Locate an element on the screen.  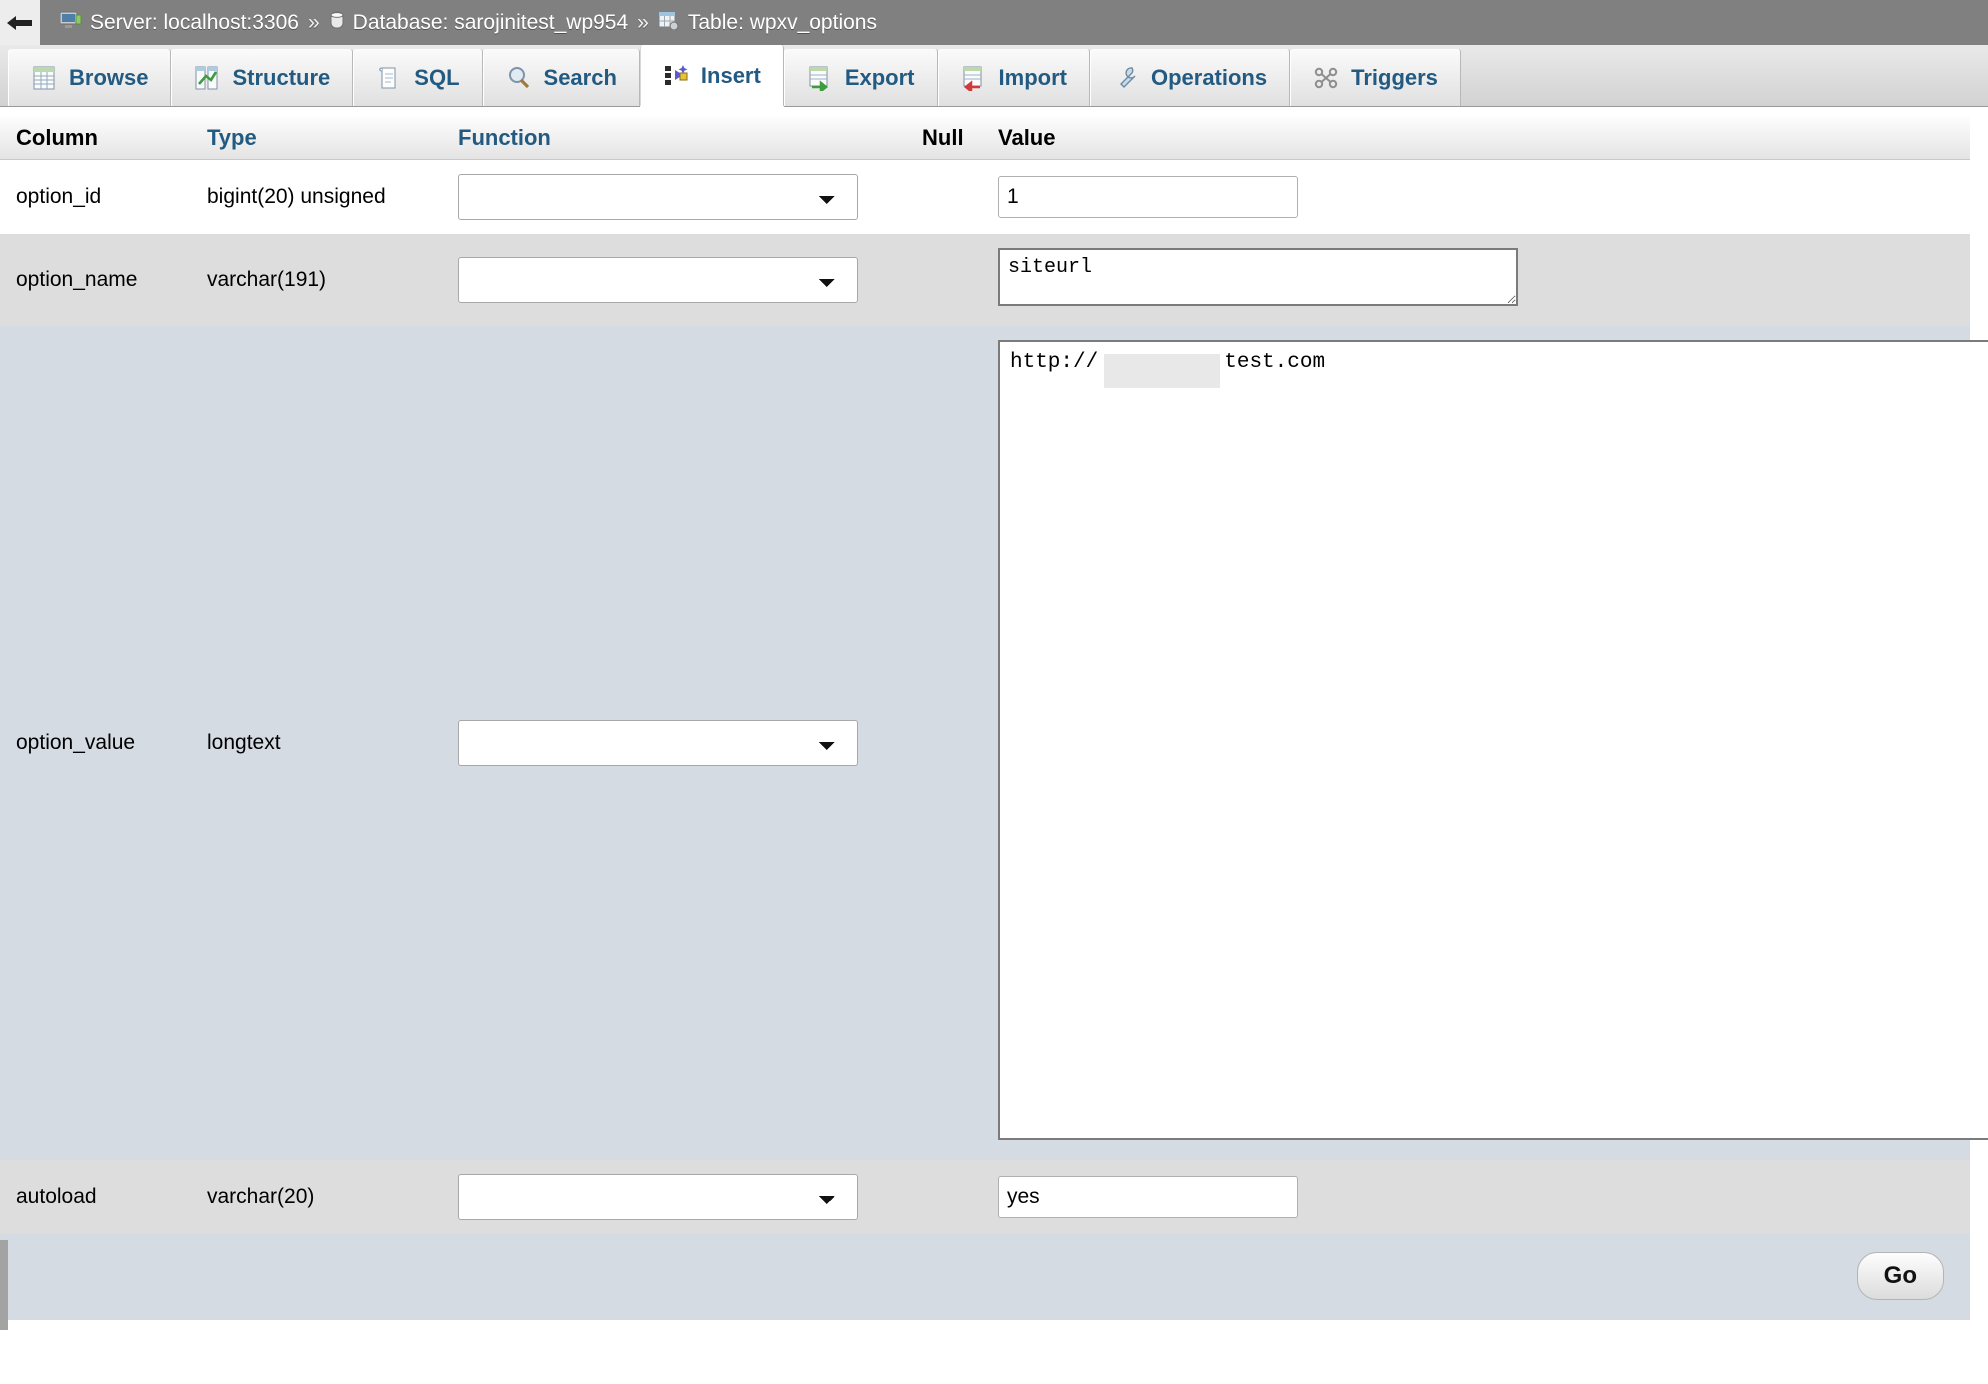
header-type: Type is located at coordinates (316, 138).